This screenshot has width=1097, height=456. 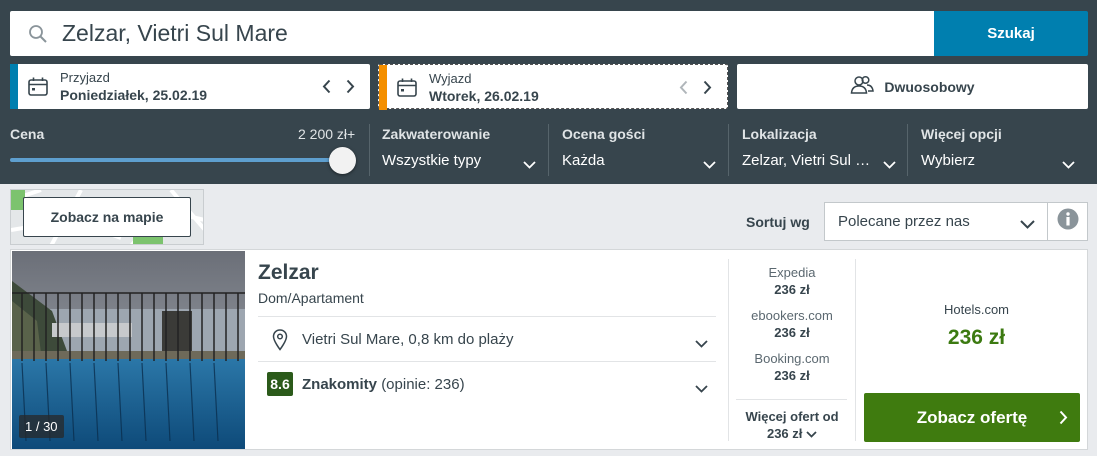 I want to click on rating-filter-value: Każda, so click(x=583, y=160).